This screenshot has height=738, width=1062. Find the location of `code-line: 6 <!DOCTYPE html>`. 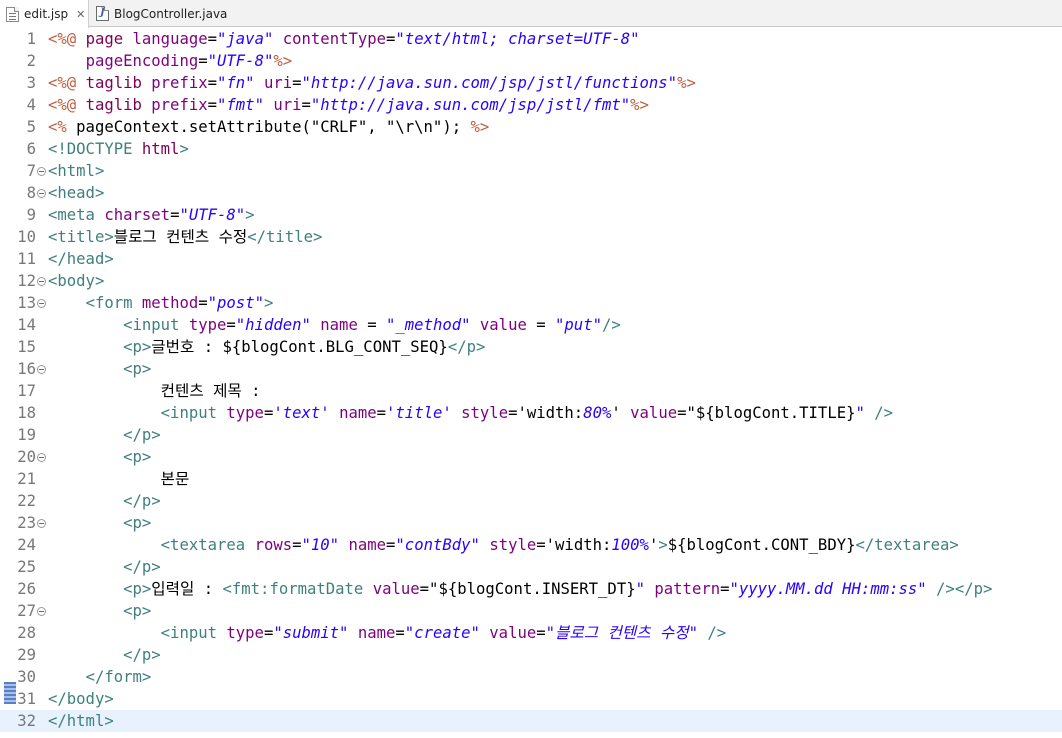

code-line: 6 <!DOCTYPE html> is located at coordinates (531, 149).